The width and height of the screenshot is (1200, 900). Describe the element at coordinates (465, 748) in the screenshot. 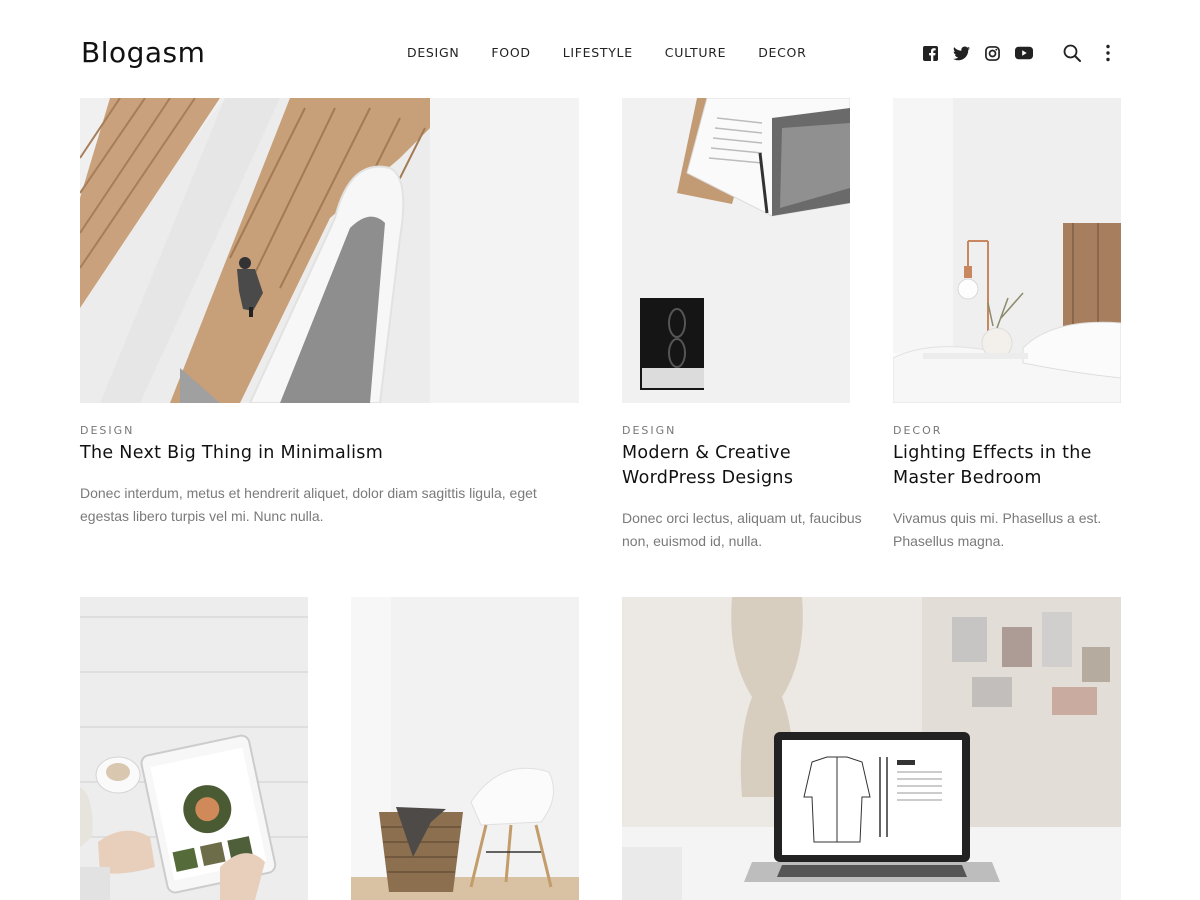

I see `post-image-chair` at that location.